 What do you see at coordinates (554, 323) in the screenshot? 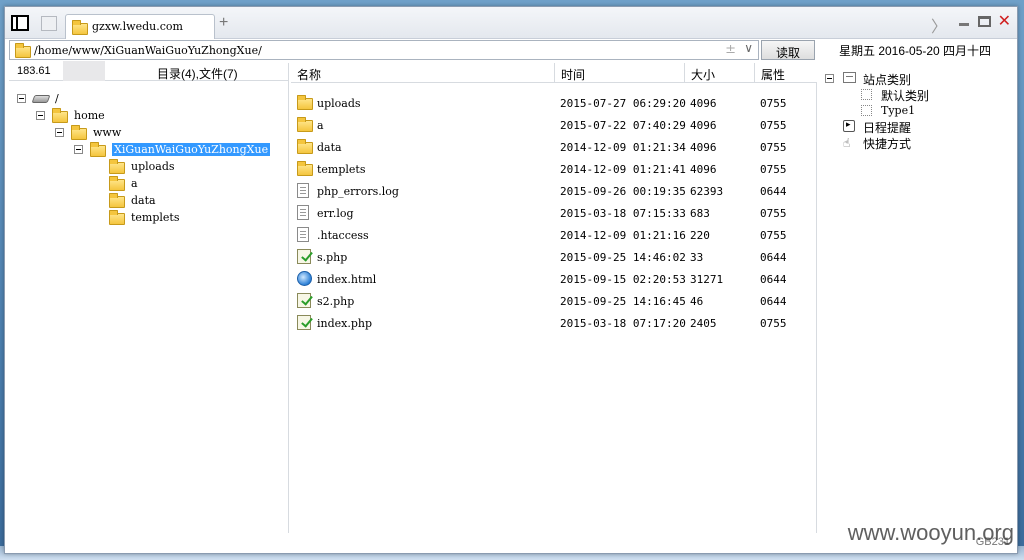
I see `table-row: index.php 2015-03-18 07:17:20 2405 0755` at bounding box center [554, 323].